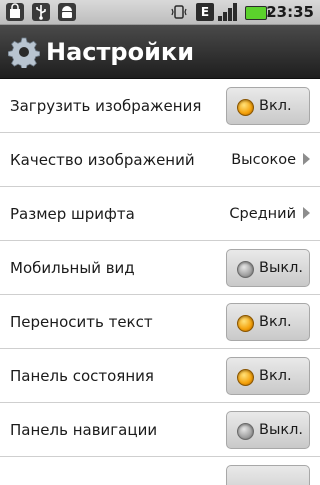 The width and height of the screenshot is (320, 485). What do you see at coordinates (160, 471) in the screenshot?
I see `setting-row-partial` at bounding box center [160, 471].